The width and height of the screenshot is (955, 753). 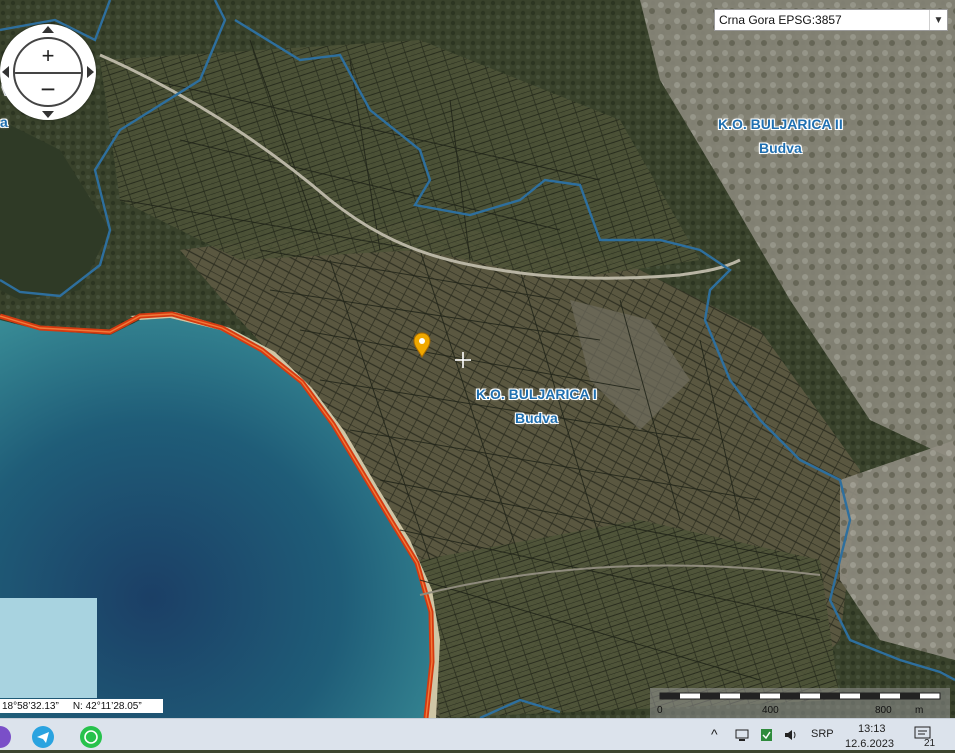 I want to click on coordinates-readout: 18°58’32.13” N: 42°11’28.05”, so click(x=81, y=706).